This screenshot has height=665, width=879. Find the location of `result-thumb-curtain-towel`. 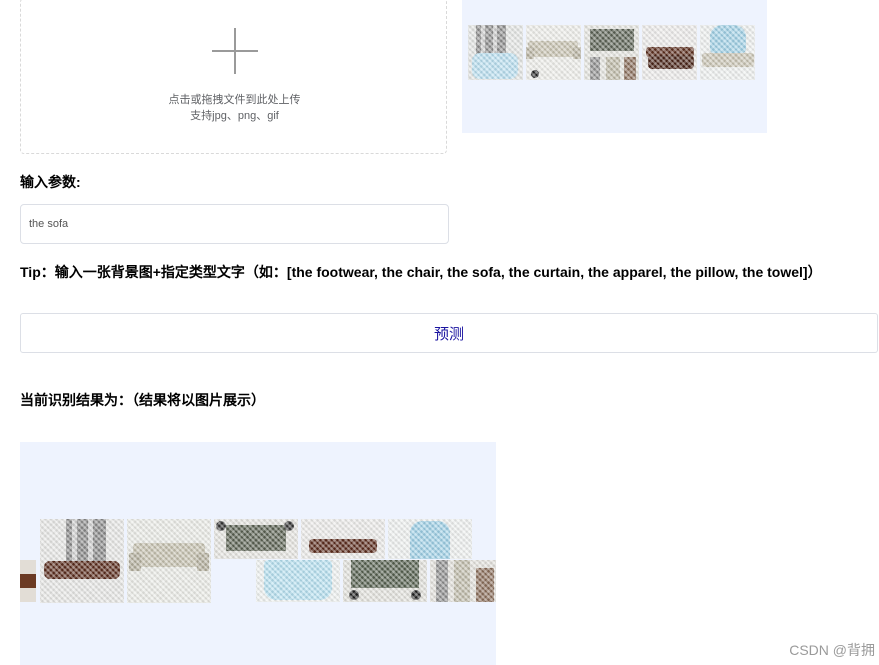

result-thumb-curtain-towel is located at coordinates (82, 561).